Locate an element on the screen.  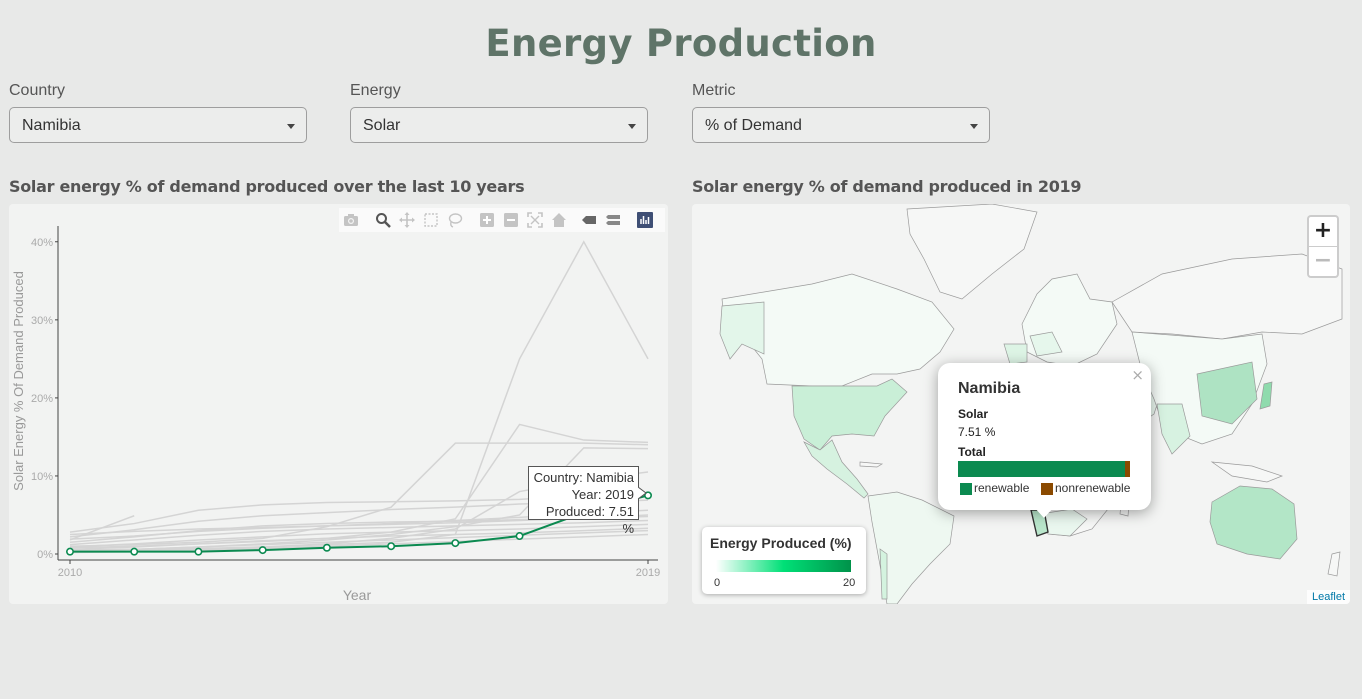
renewable-legend-label: renewable is located at coordinates (1002, 488).